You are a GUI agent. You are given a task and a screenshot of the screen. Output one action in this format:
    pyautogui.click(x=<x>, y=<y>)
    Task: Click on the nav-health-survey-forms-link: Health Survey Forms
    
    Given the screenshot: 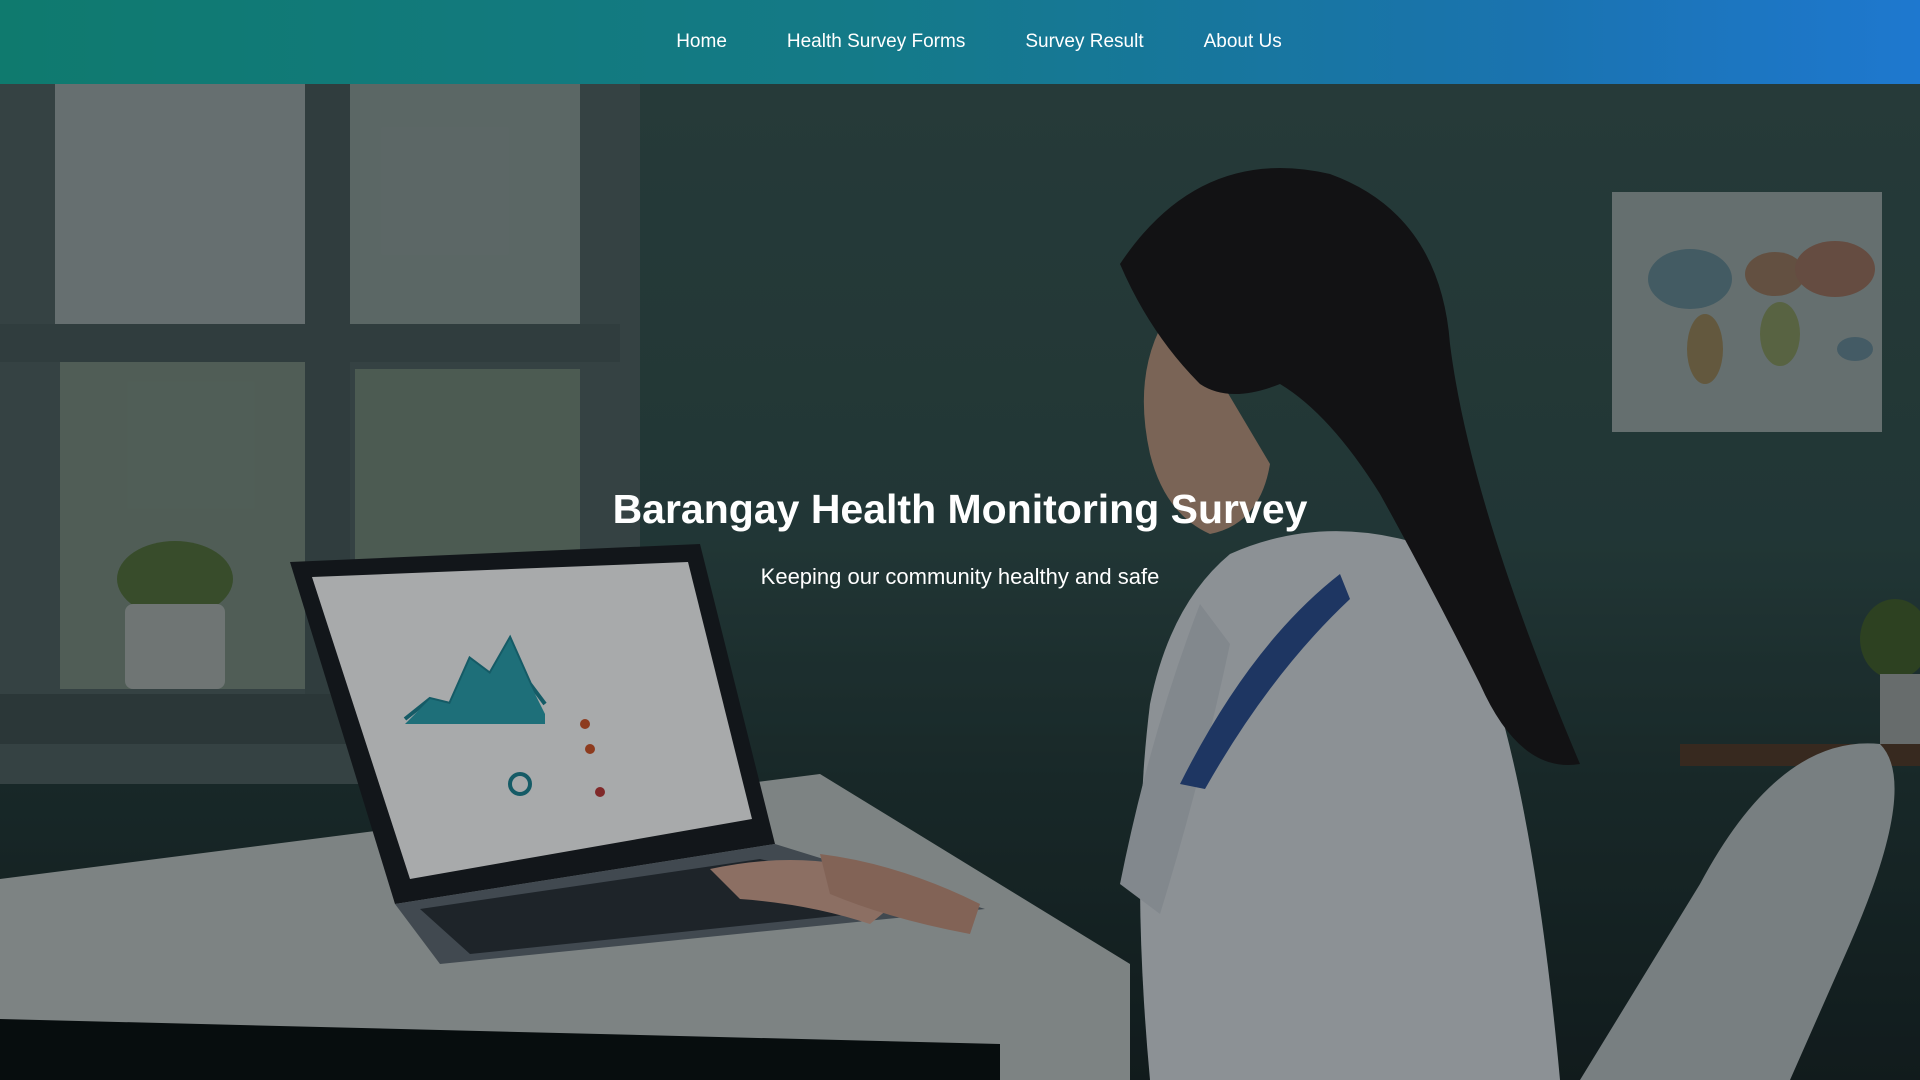 What is the action you would take?
    pyautogui.click(x=876, y=42)
    